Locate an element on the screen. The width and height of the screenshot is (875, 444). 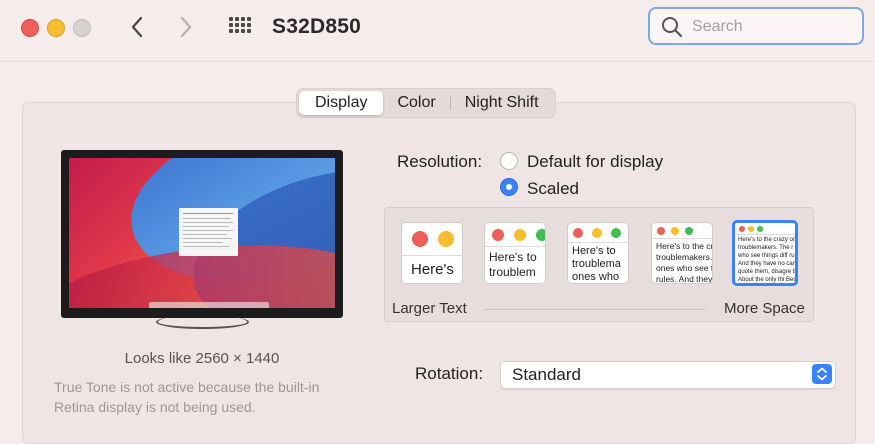
show-all-grid-icon is located at coordinates (240, 28).